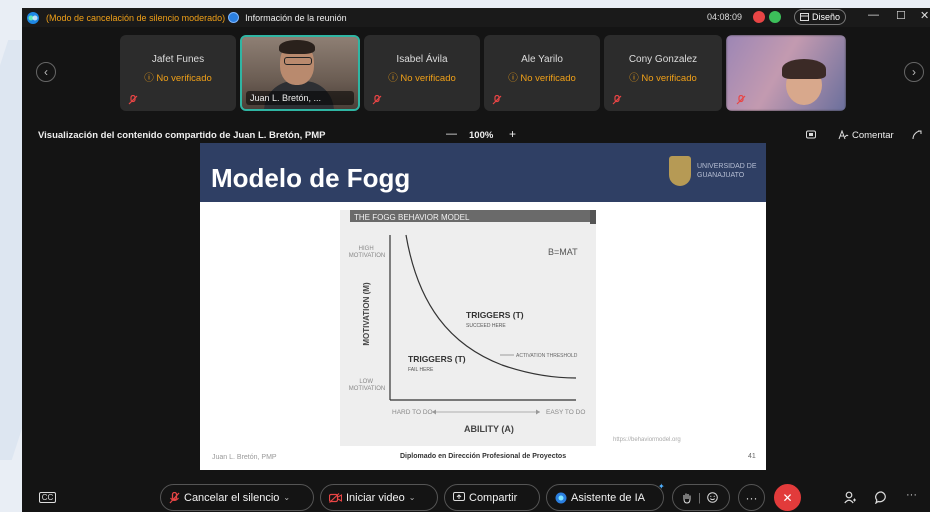 The image size is (930, 512). Describe the element at coordinates (178, 59) in the screenshot. I see `participant-name: Jafet Funes` at that location.